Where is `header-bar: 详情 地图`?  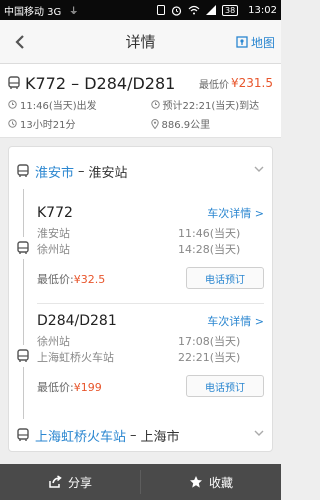 header-bar: 详情 地图 is located at coordinates (140, 42).